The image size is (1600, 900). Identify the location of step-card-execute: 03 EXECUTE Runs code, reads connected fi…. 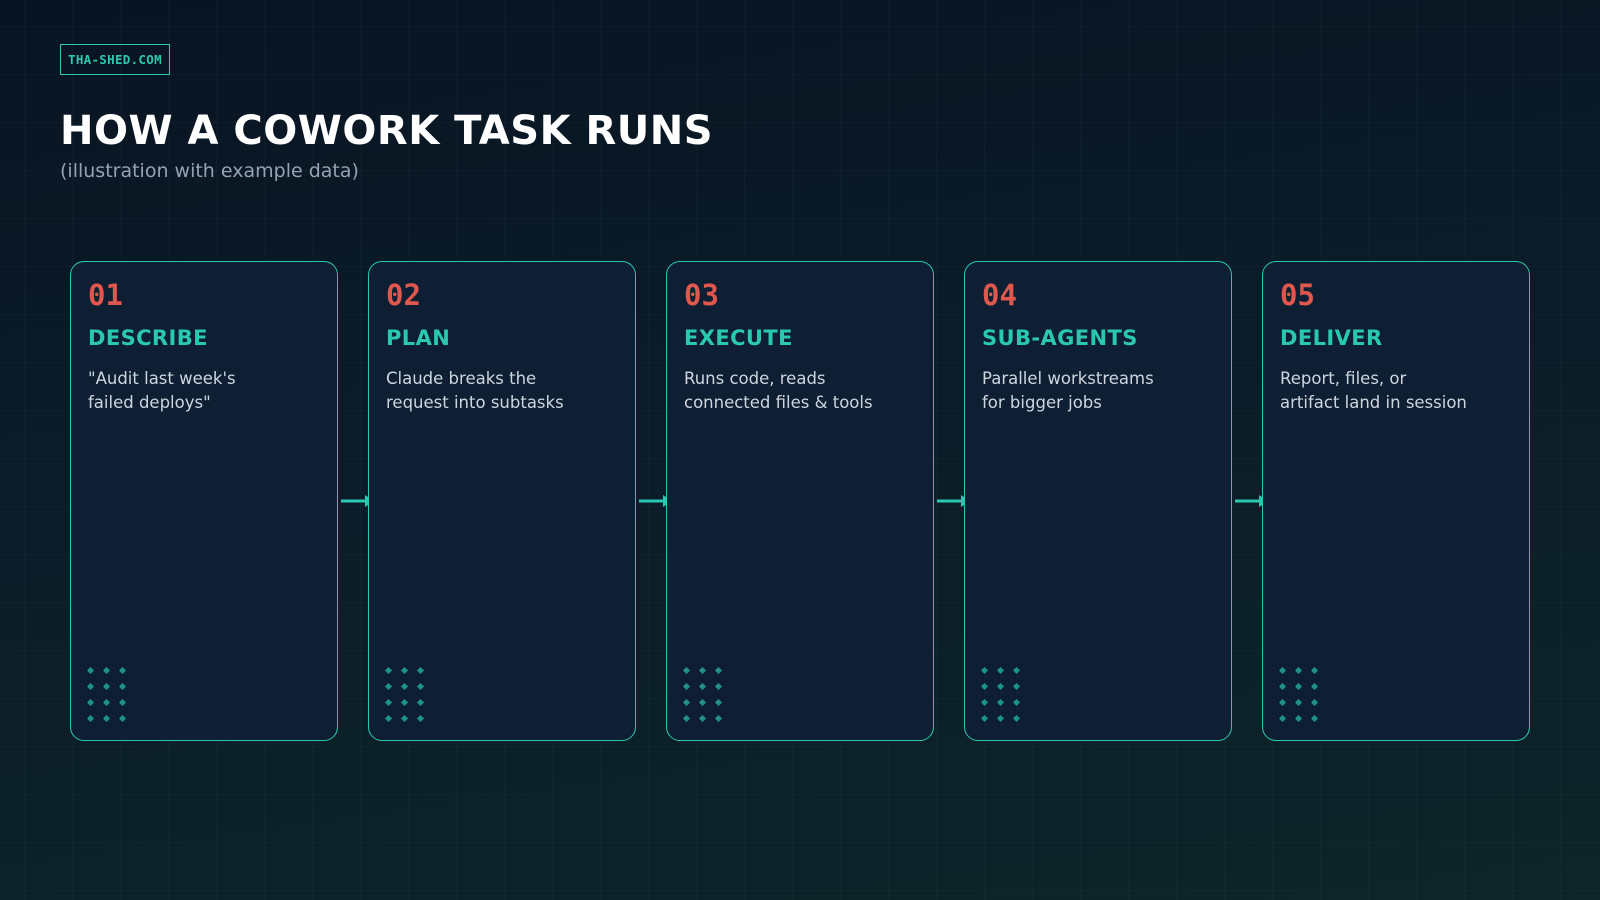
(800, 501).